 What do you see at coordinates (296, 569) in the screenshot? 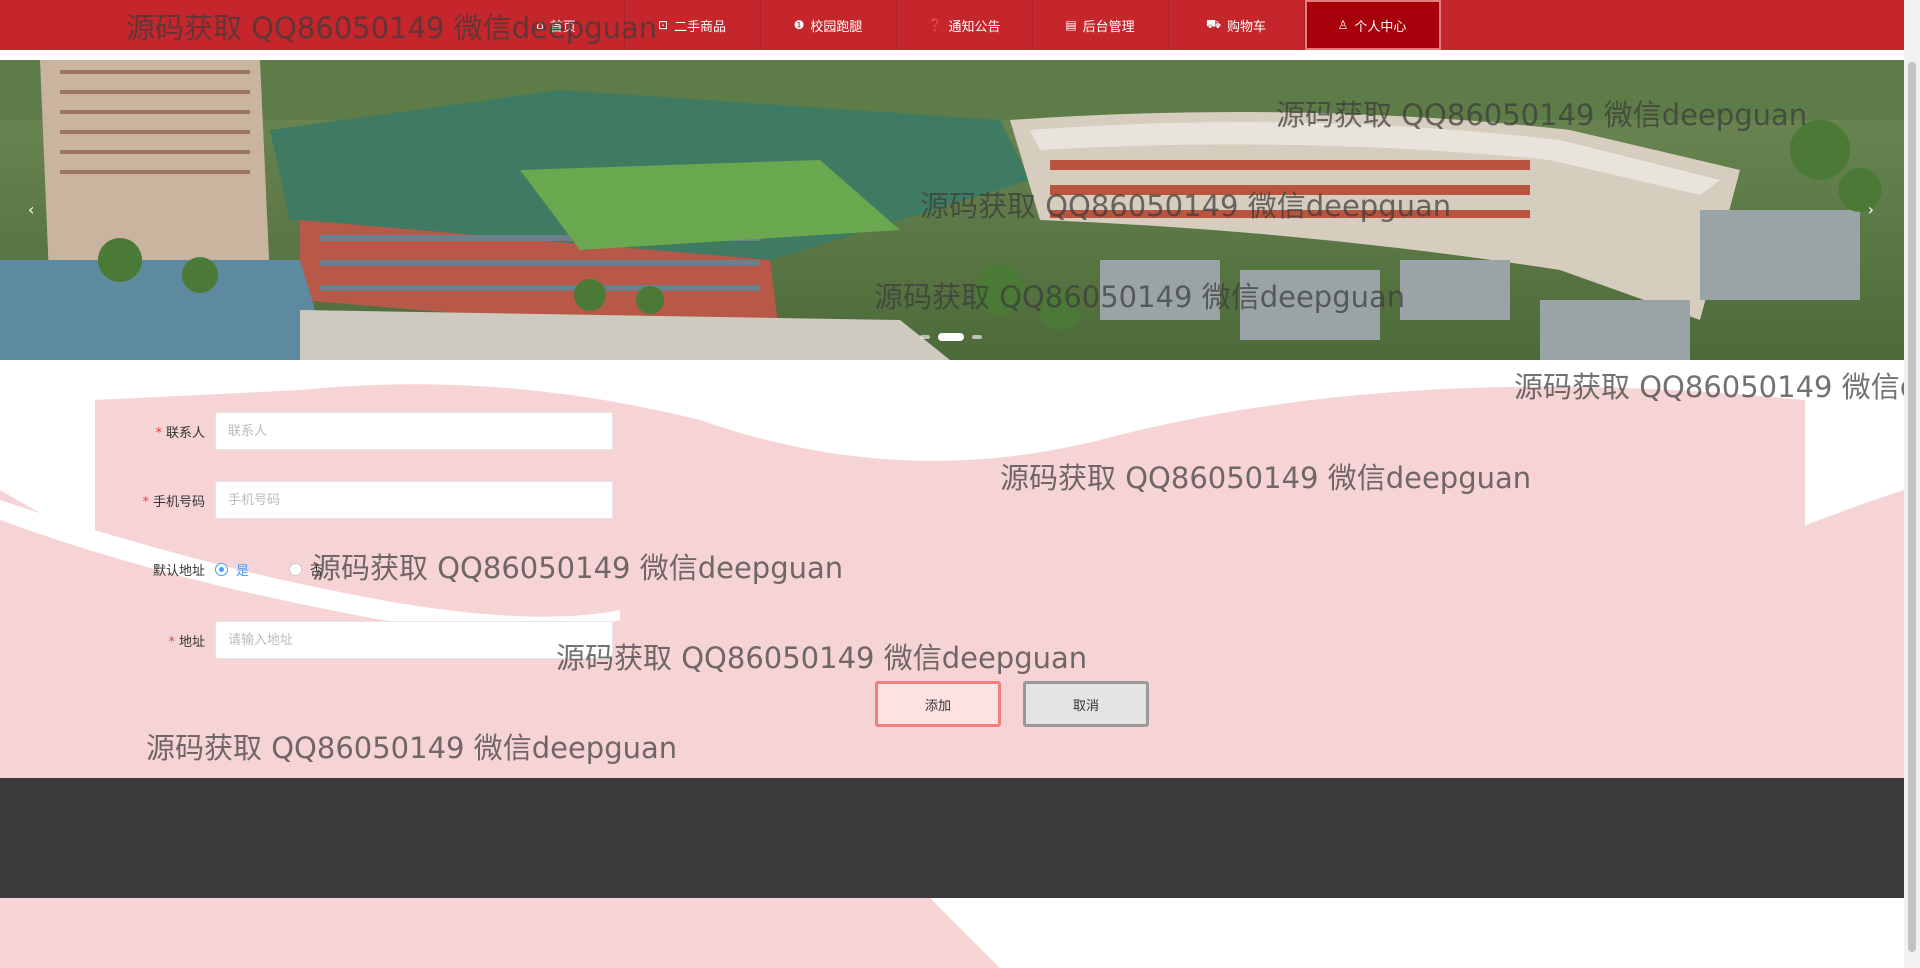
I see `radio-no-circle` at bounding box center [296, 569].